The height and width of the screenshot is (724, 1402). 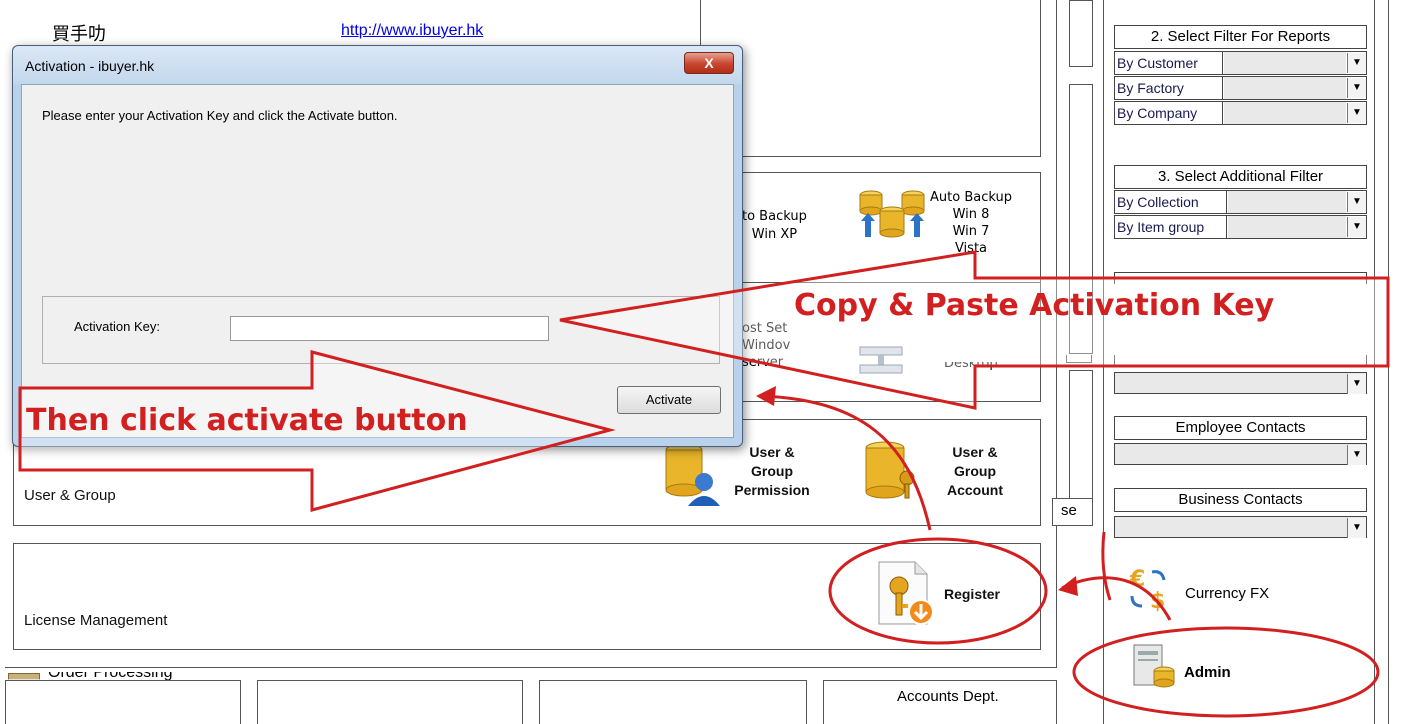 I want to click on copy-paste-arrow, so click(x=974, y=330).